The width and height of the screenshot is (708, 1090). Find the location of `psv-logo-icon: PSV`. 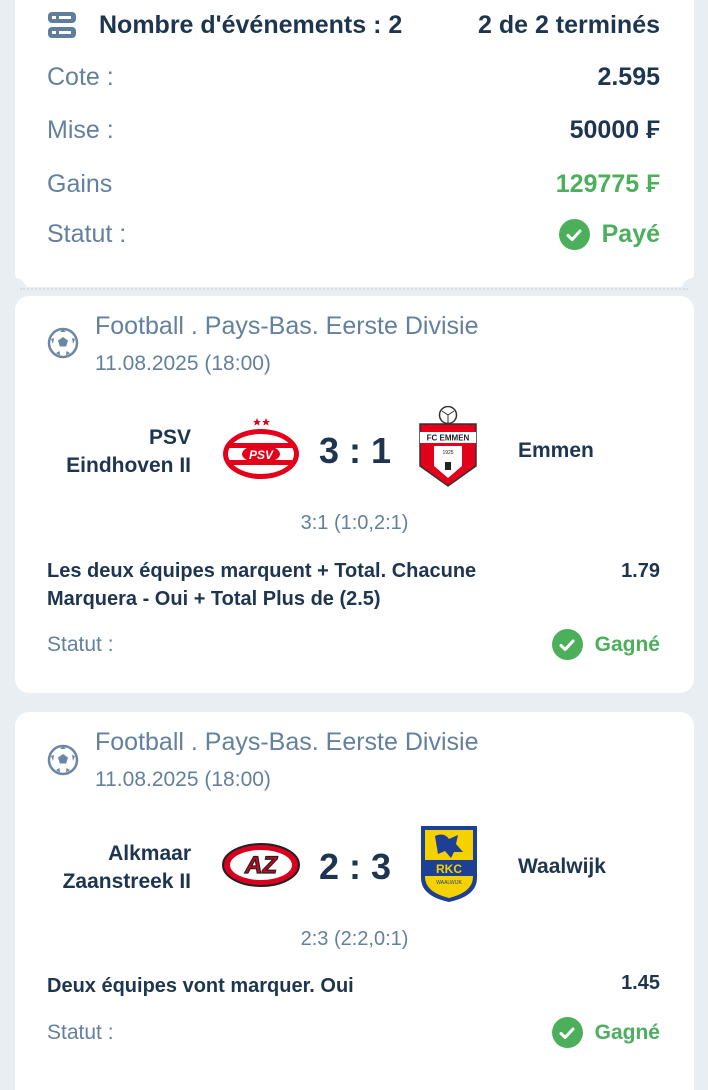

psv-logo-icon: PSV is located at coordinates (261, 448).